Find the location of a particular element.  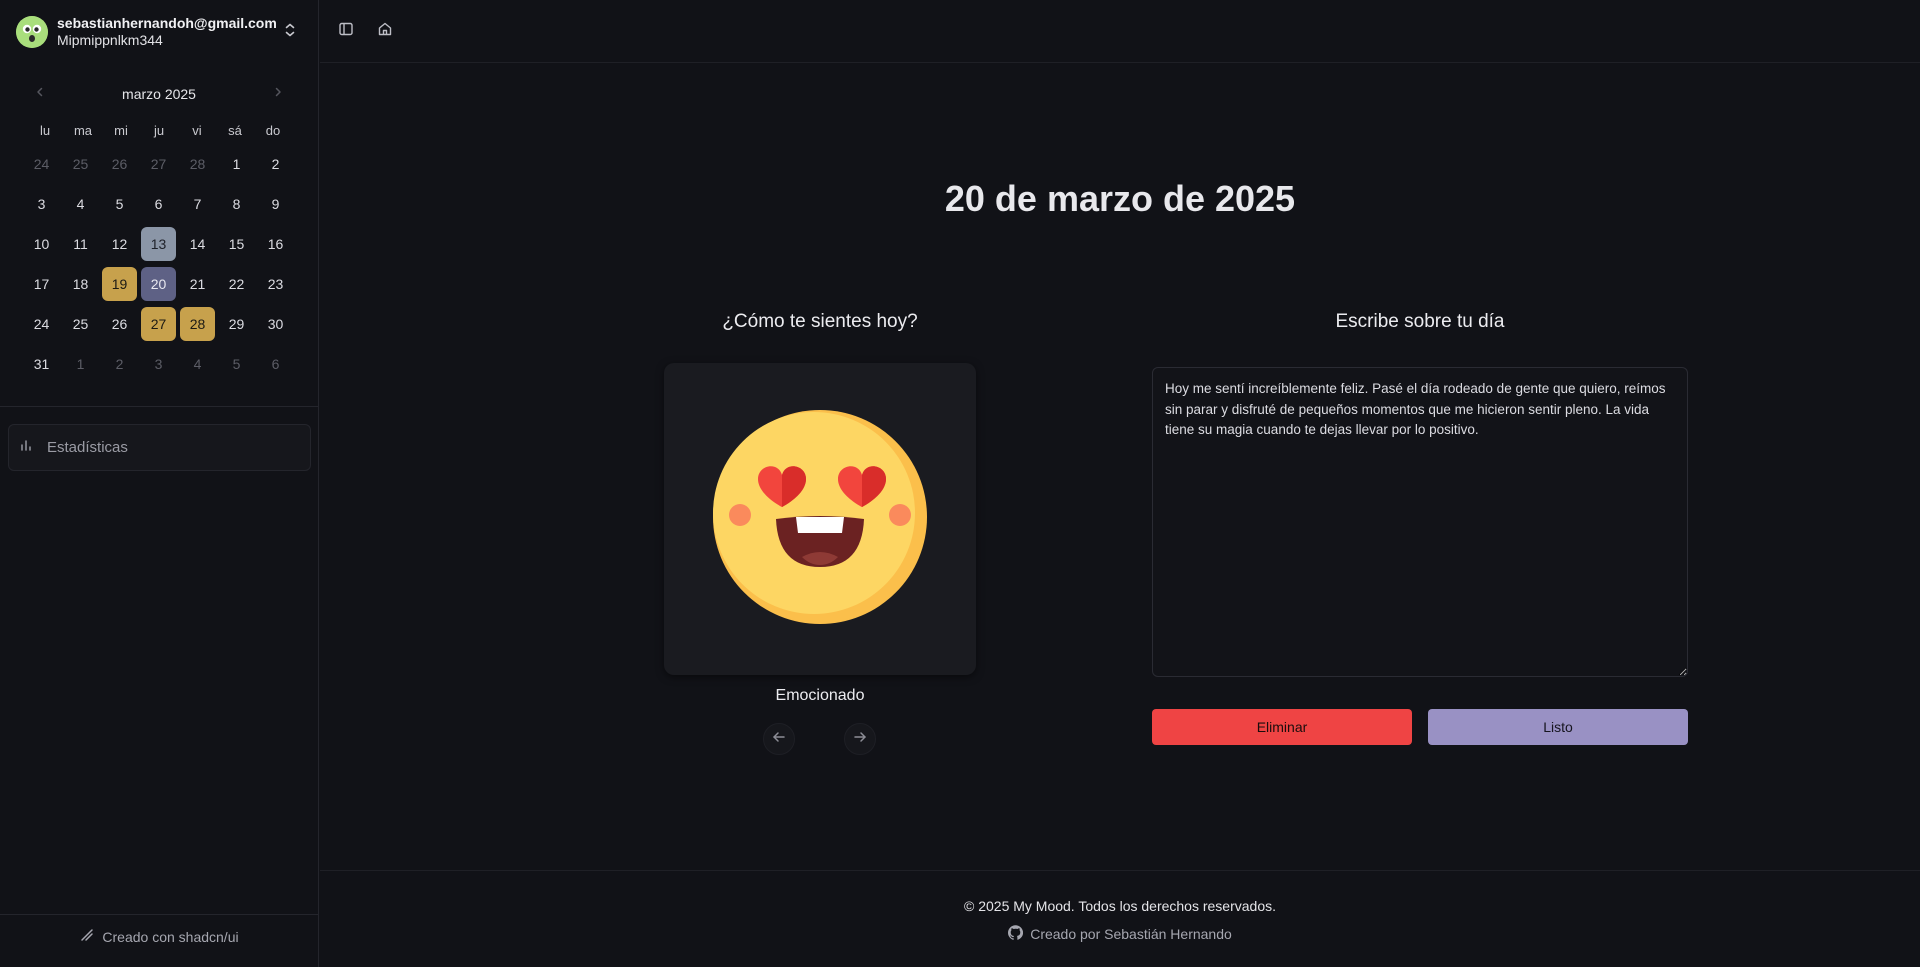

weekday-label: sá is located at coordinates (235, 130).